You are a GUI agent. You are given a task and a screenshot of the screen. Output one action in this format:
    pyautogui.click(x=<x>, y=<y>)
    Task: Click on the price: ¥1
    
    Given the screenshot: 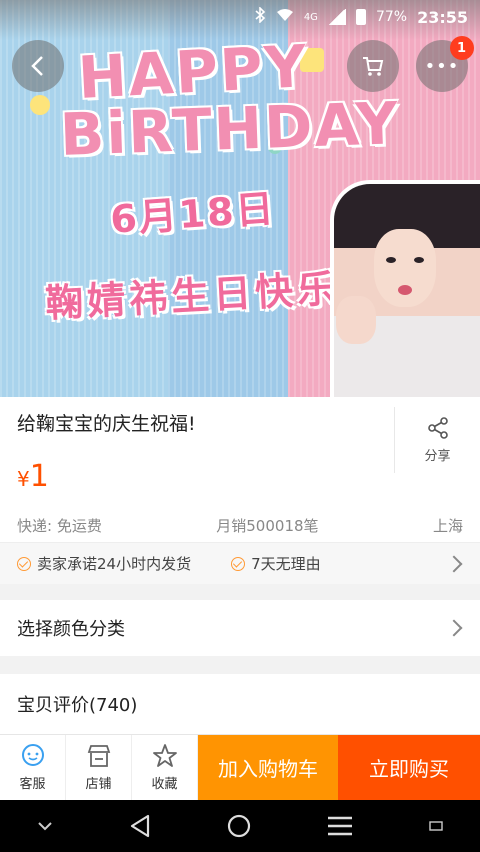 What is the action you would take?
    pyautogui.click(x=33, y=476)
    